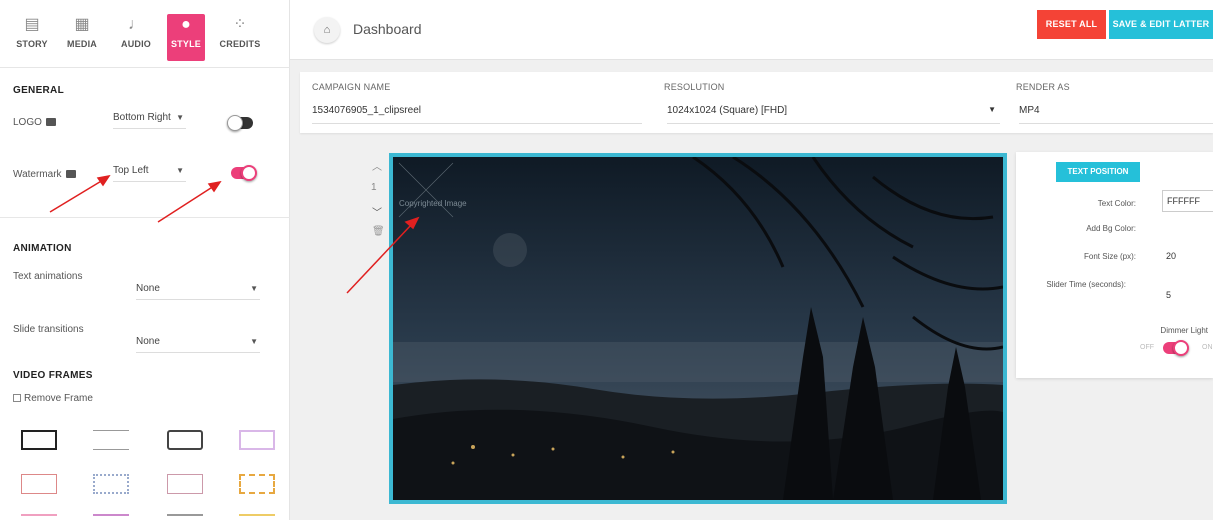 The height and width of the screenshot is (520, 1213). What do you see at coordinates (1161, 24) in the screenshot?
I see `save-edit-later-button: SAVE & EDIT LATTER` at bounding box center [1161, 24].